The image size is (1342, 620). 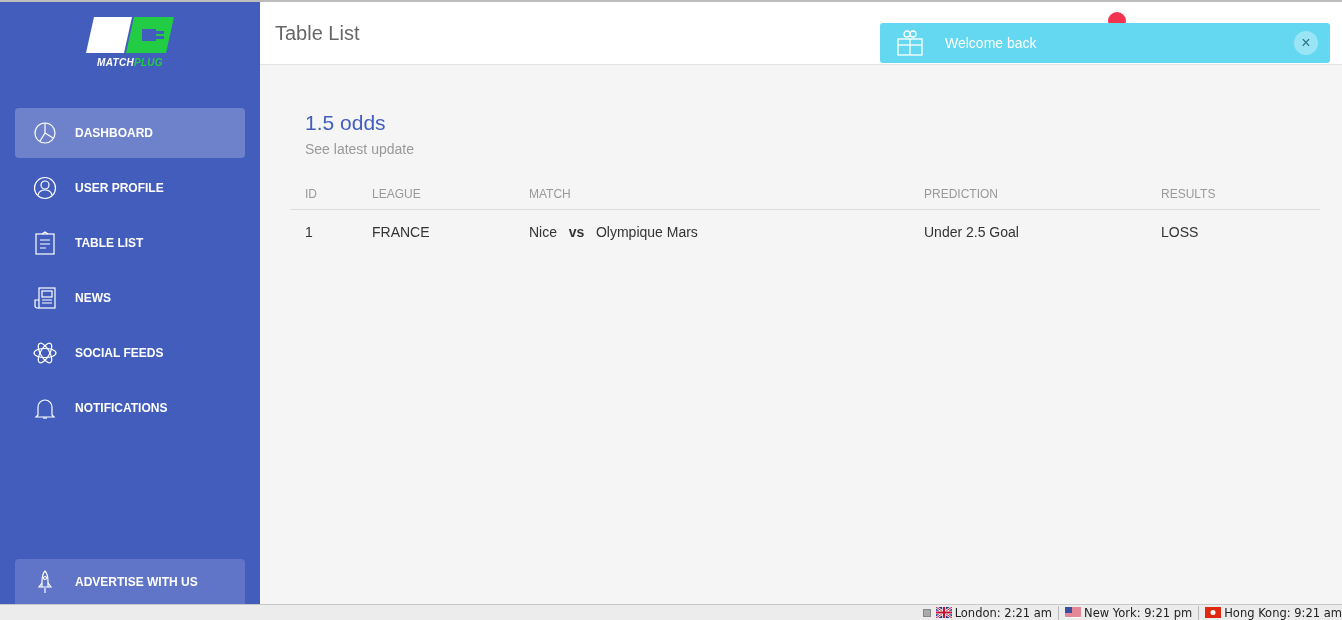 What do you see at coordinates (1003, 612) in the screenshot?
I see `clock-text: London: 2:21 am` at bounding box center [1003, 612].